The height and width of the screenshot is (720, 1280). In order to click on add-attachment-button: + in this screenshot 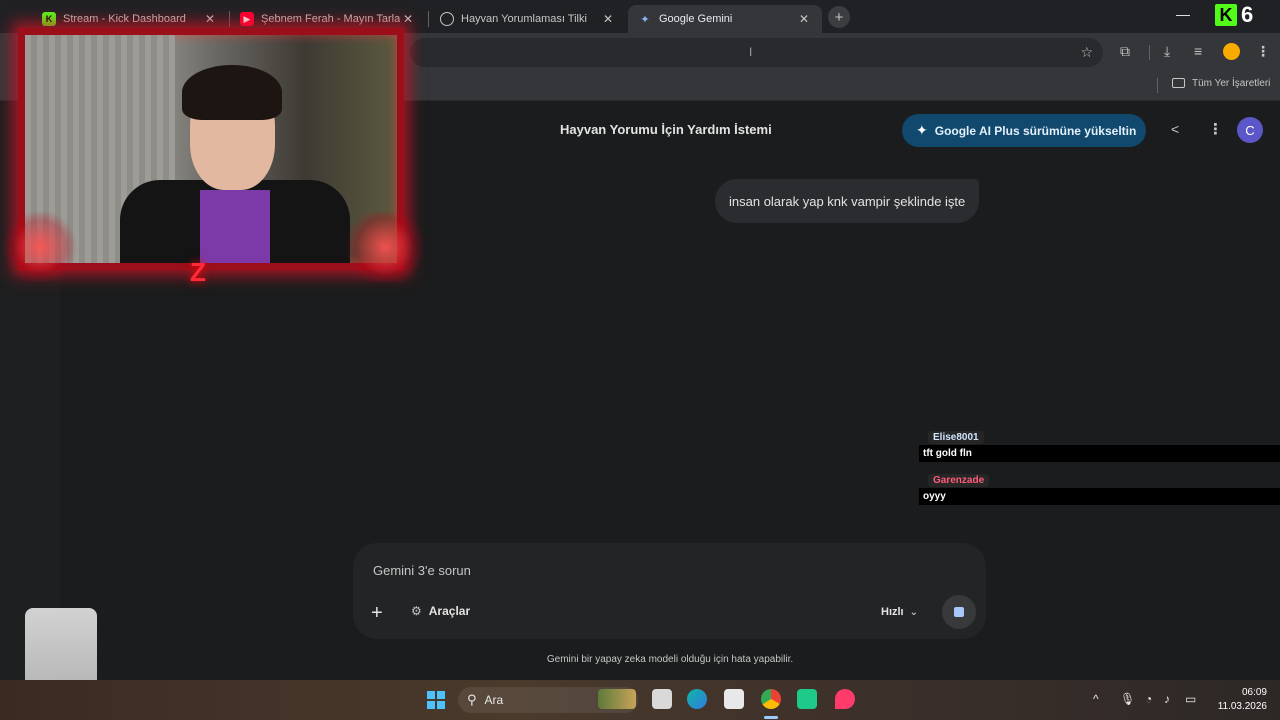, I will do `click(377, 613)`.